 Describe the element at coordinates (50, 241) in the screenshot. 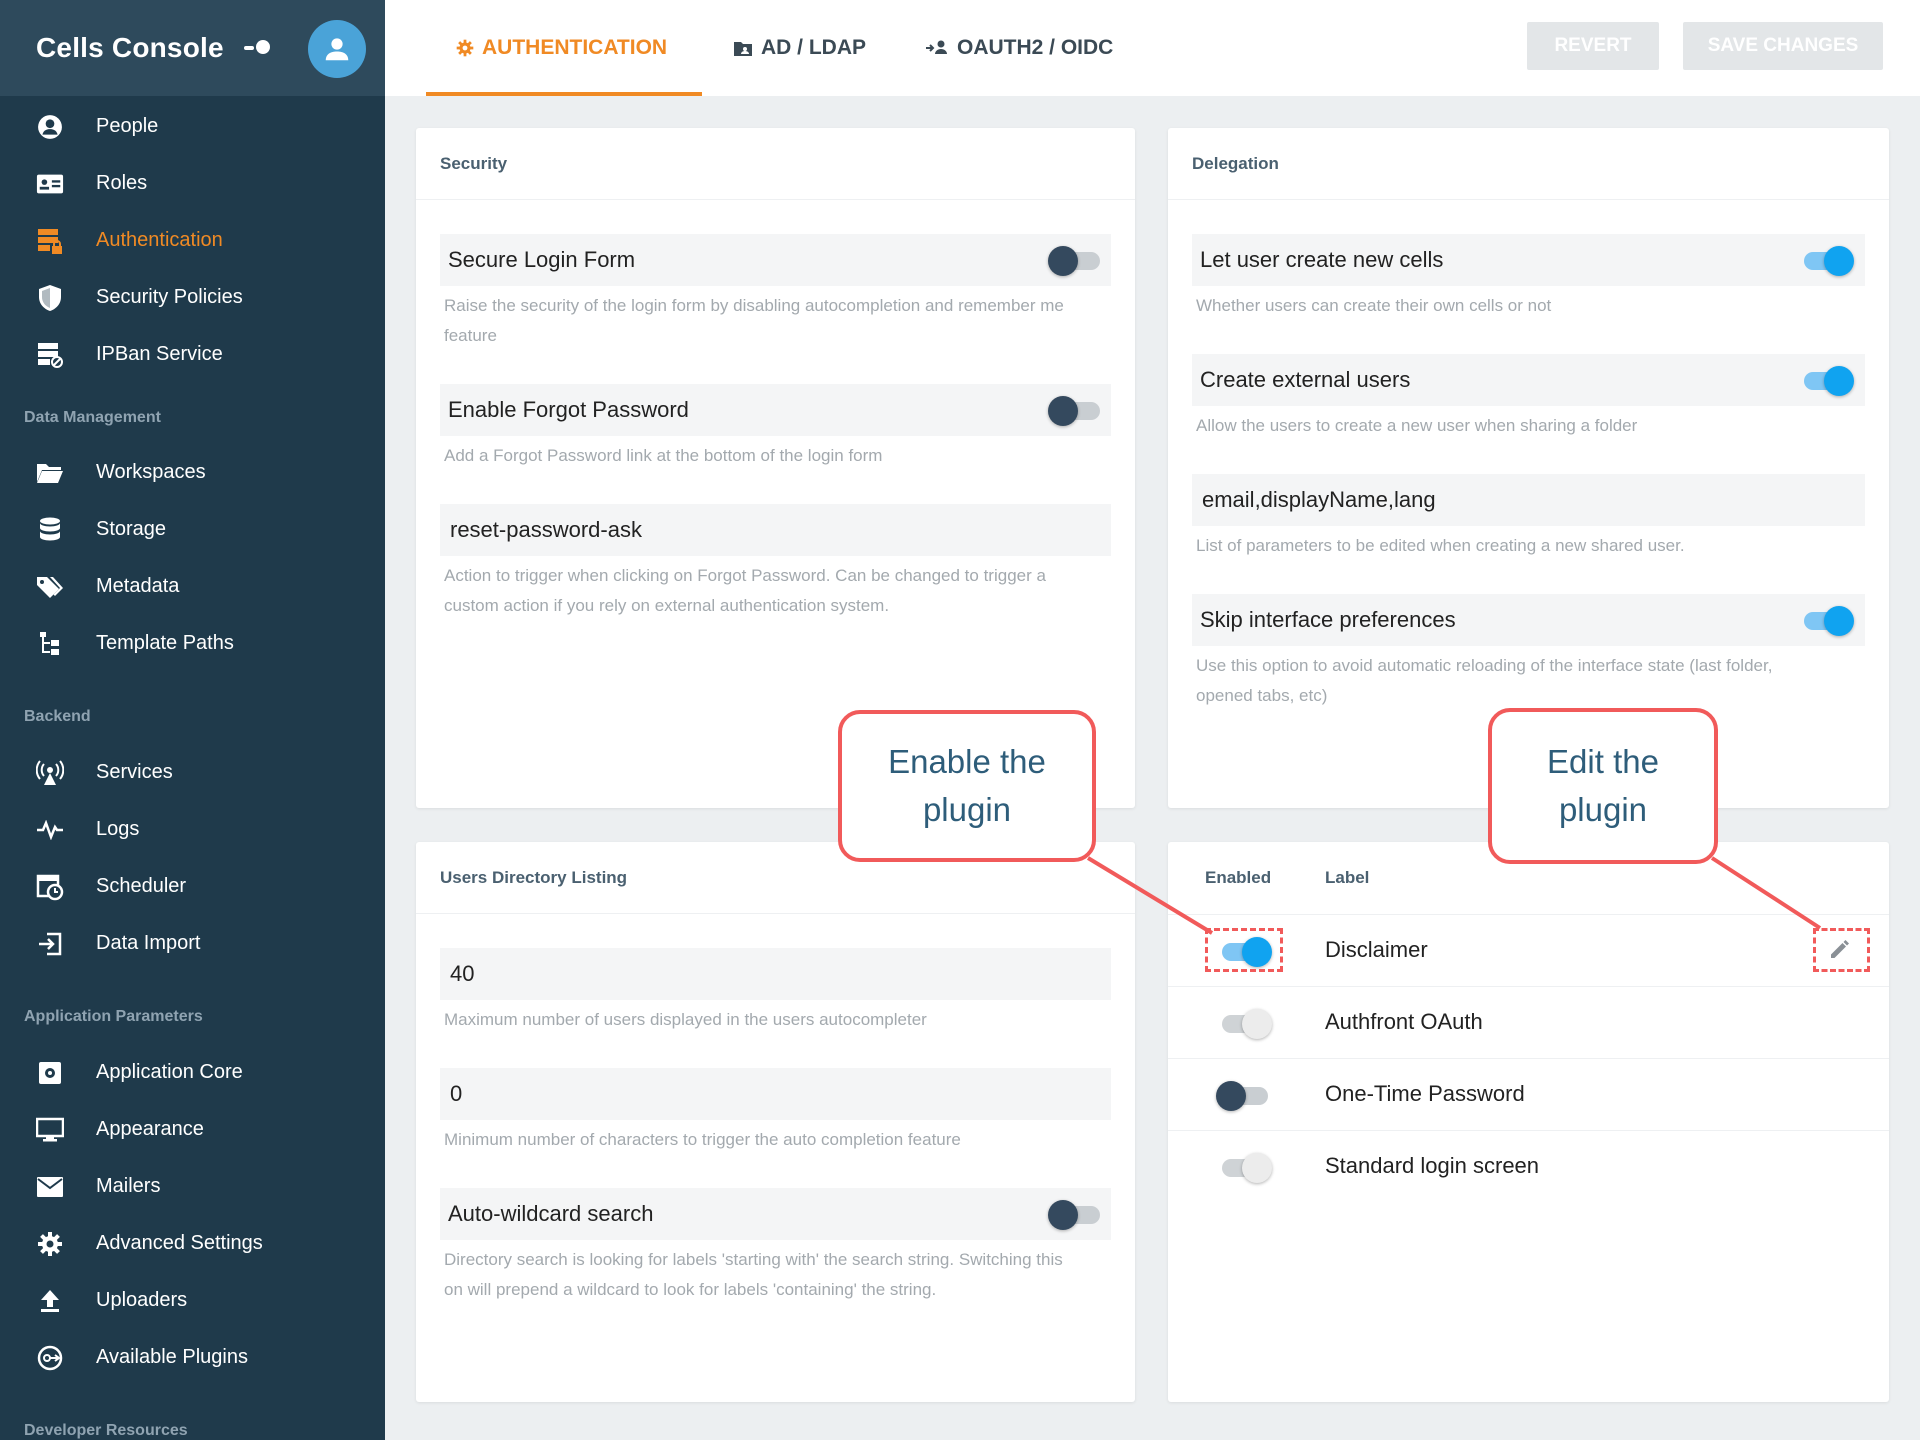

I see `server-lock-icon` at that location.